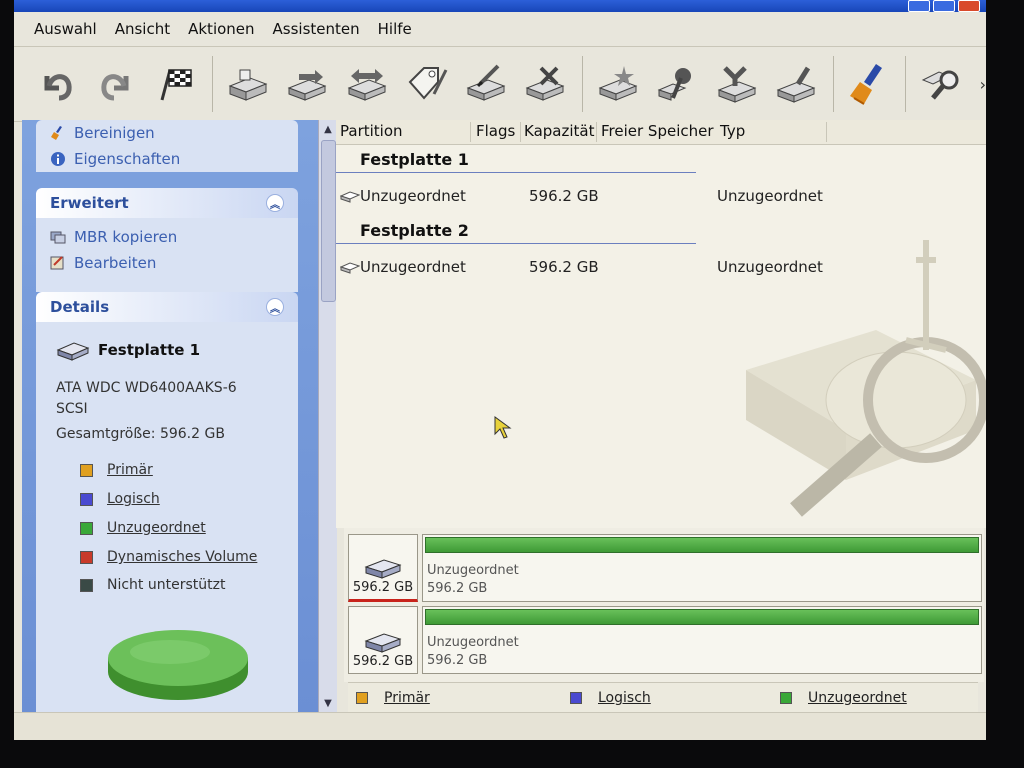 The width and height of the screenshot is (1024, 768). Describe the element at coordinates (86, 557) in the screenshot. I see `dynamic-swatch` at that location.